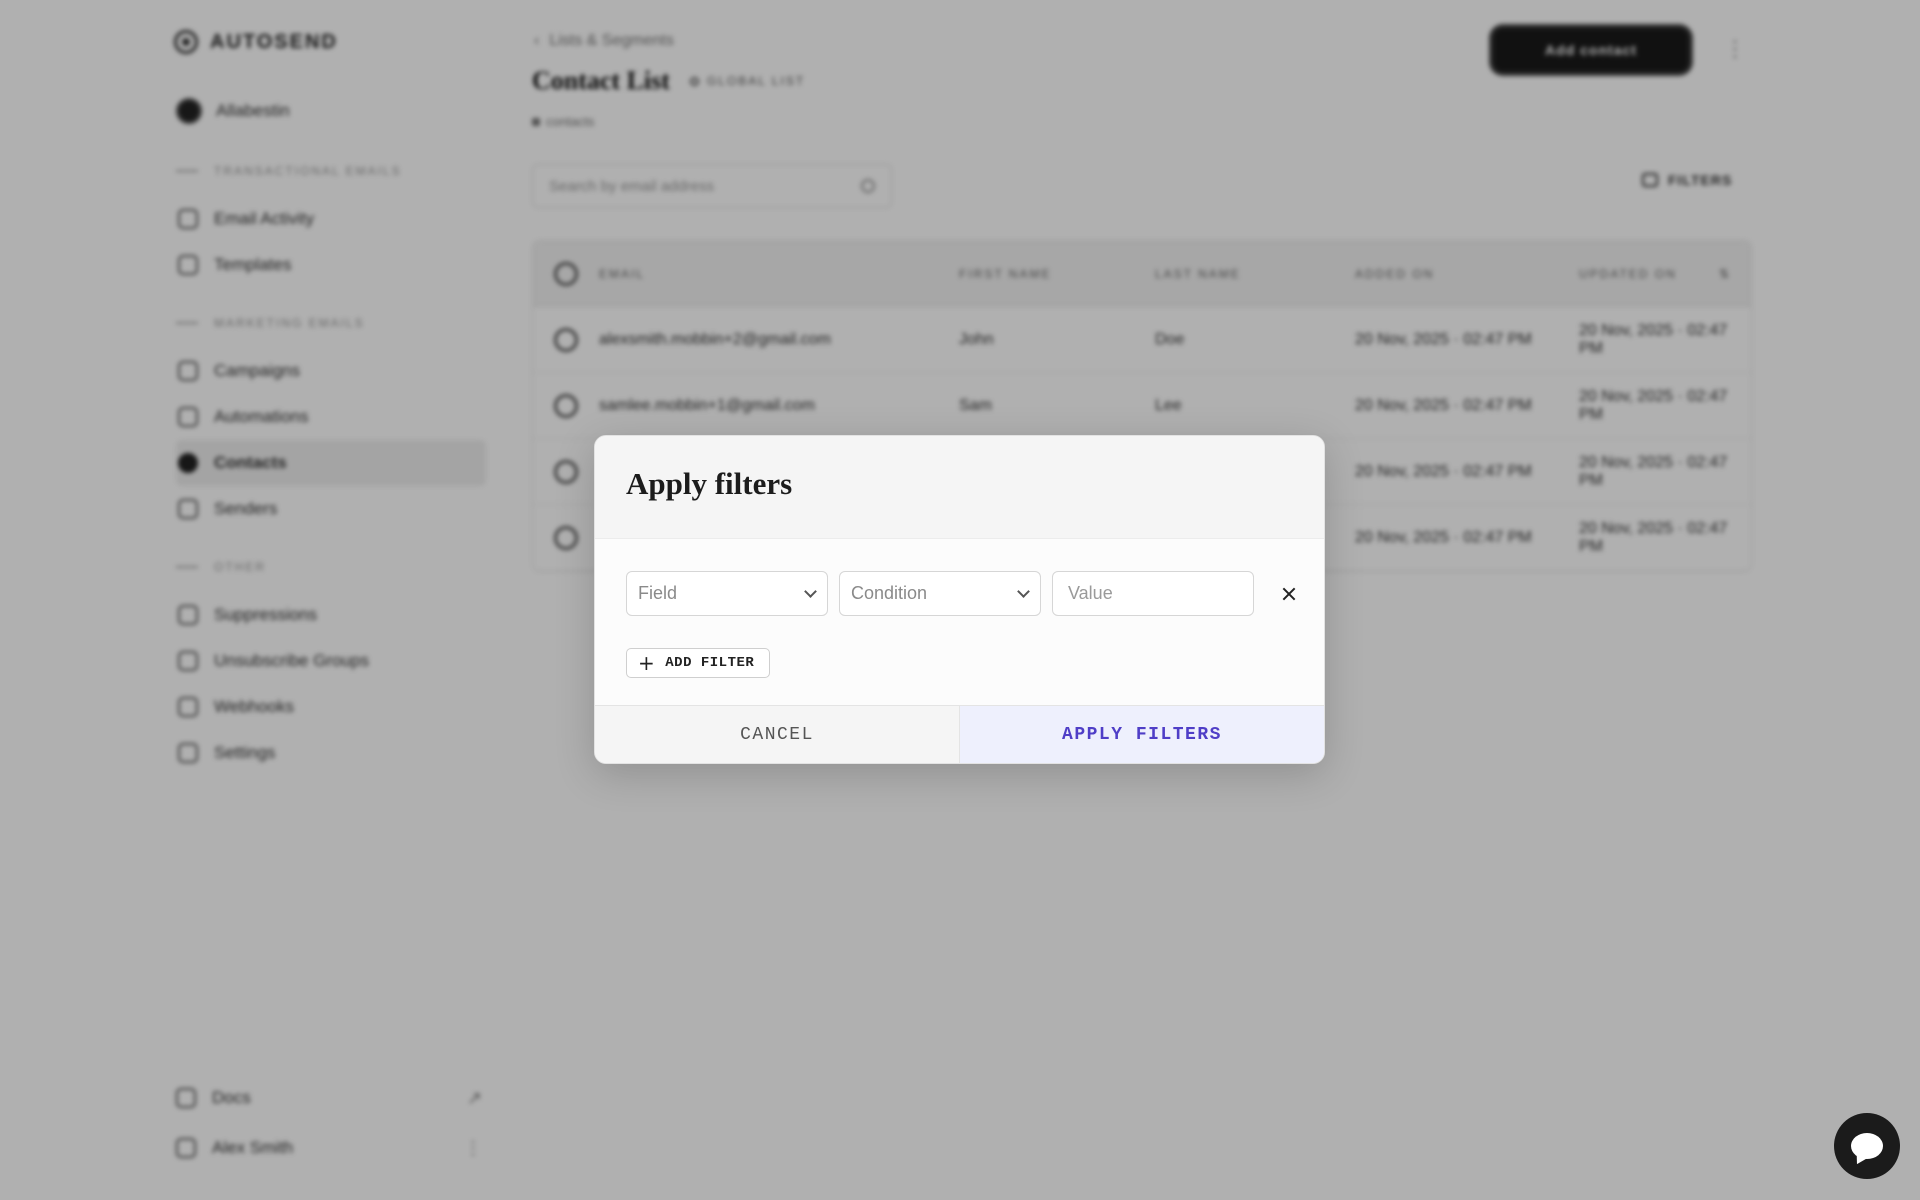 This screenshot has height=1200, width=1920. Describe the element at coordinates (727, 593) in the screenshot. I see `field-select: Field` at that location.